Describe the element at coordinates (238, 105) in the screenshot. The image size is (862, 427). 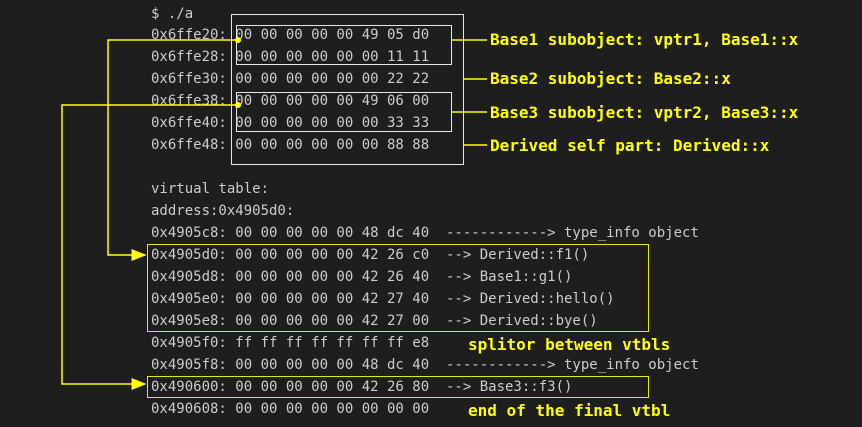
I see `vptr2-dot` at that location.